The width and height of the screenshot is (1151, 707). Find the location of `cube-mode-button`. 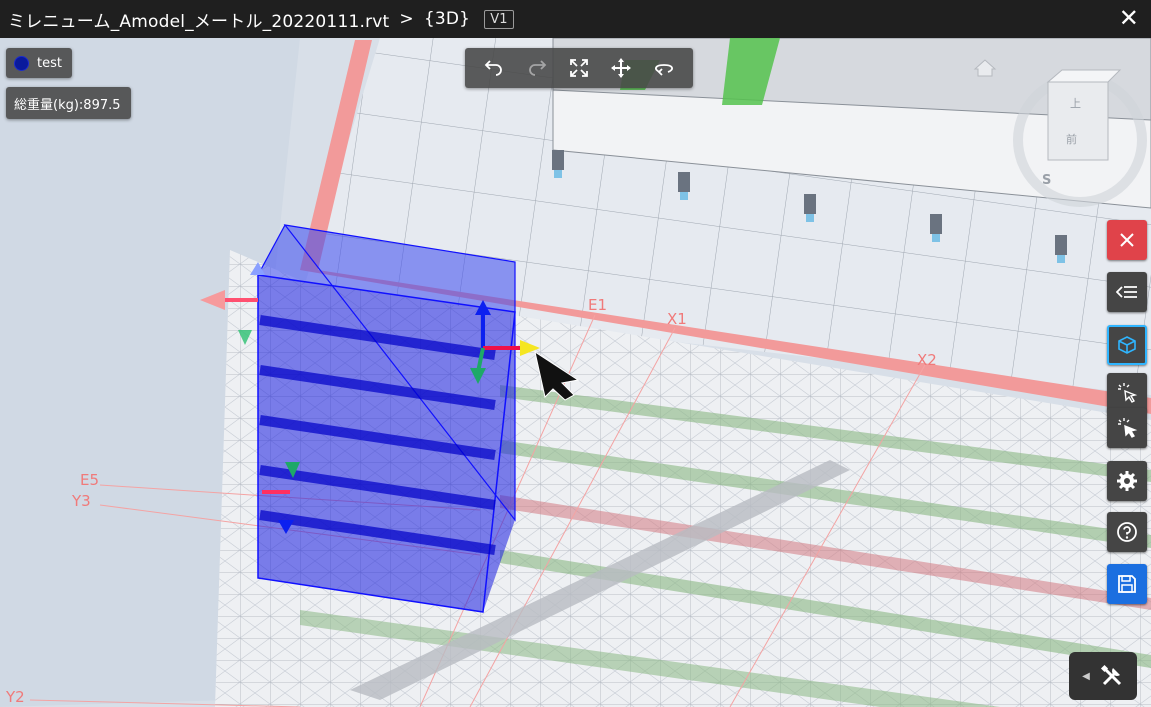

cube-mode-button is located at coordinates (1127, 345).